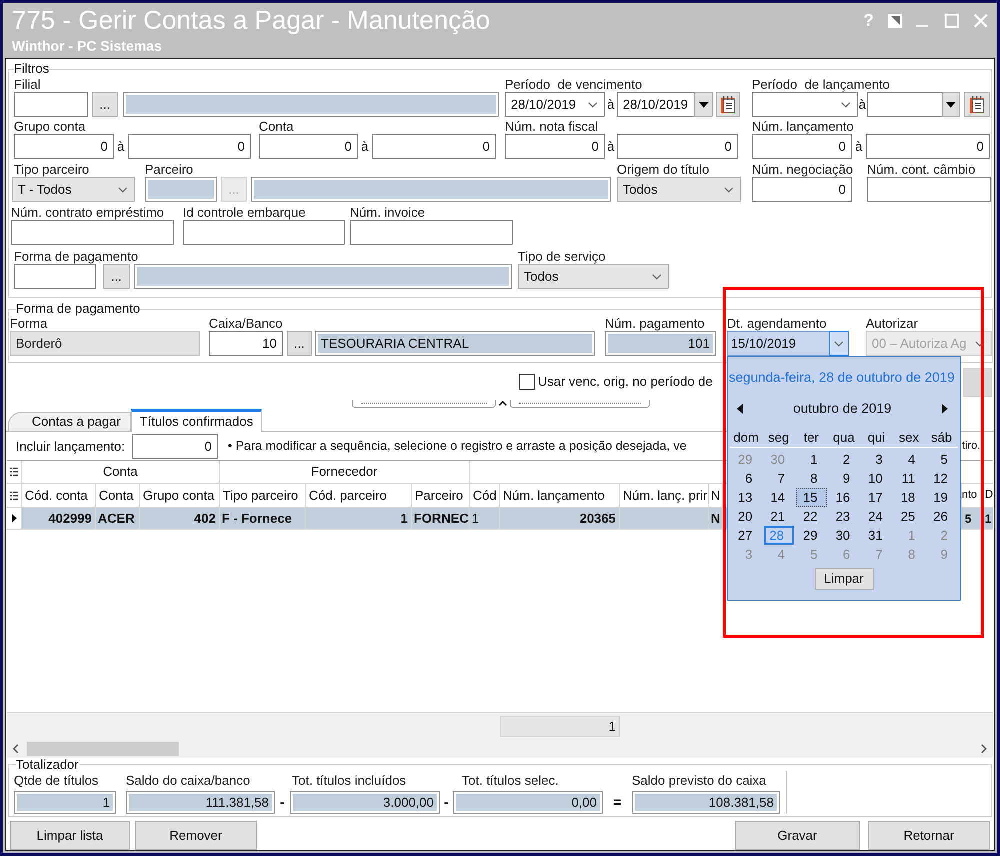 Image resolution: width=1000 pixels, height=856 pixels. I want to click on column-header: Parceiro, so click(441, 495).